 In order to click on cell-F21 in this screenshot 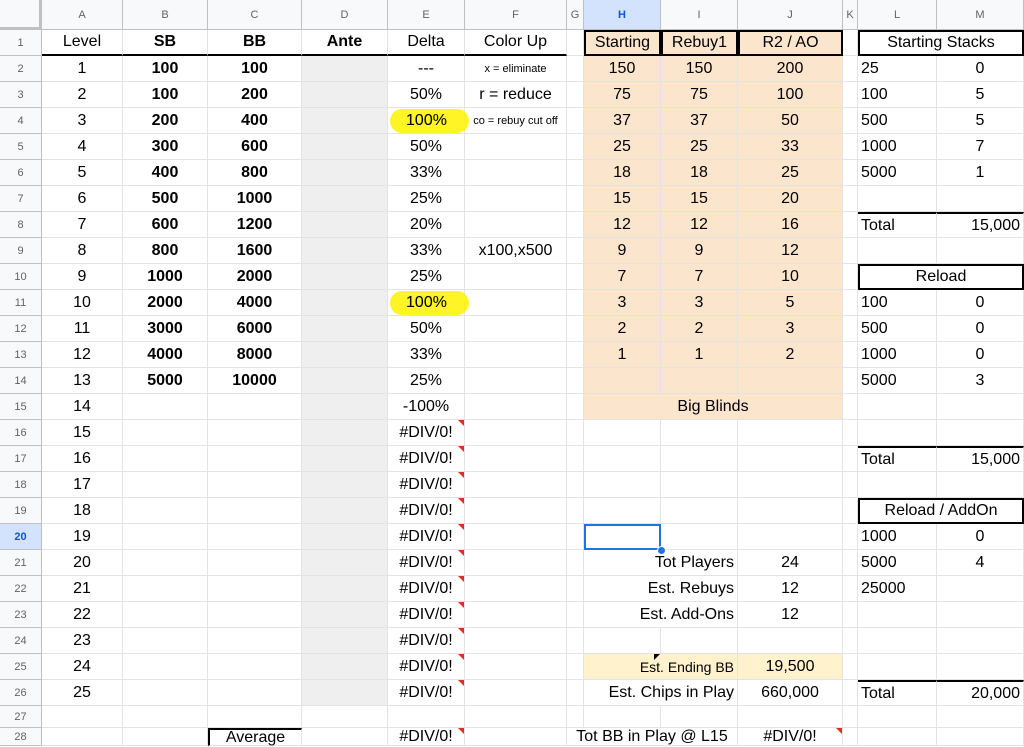, I will do `click(516, 563)`.